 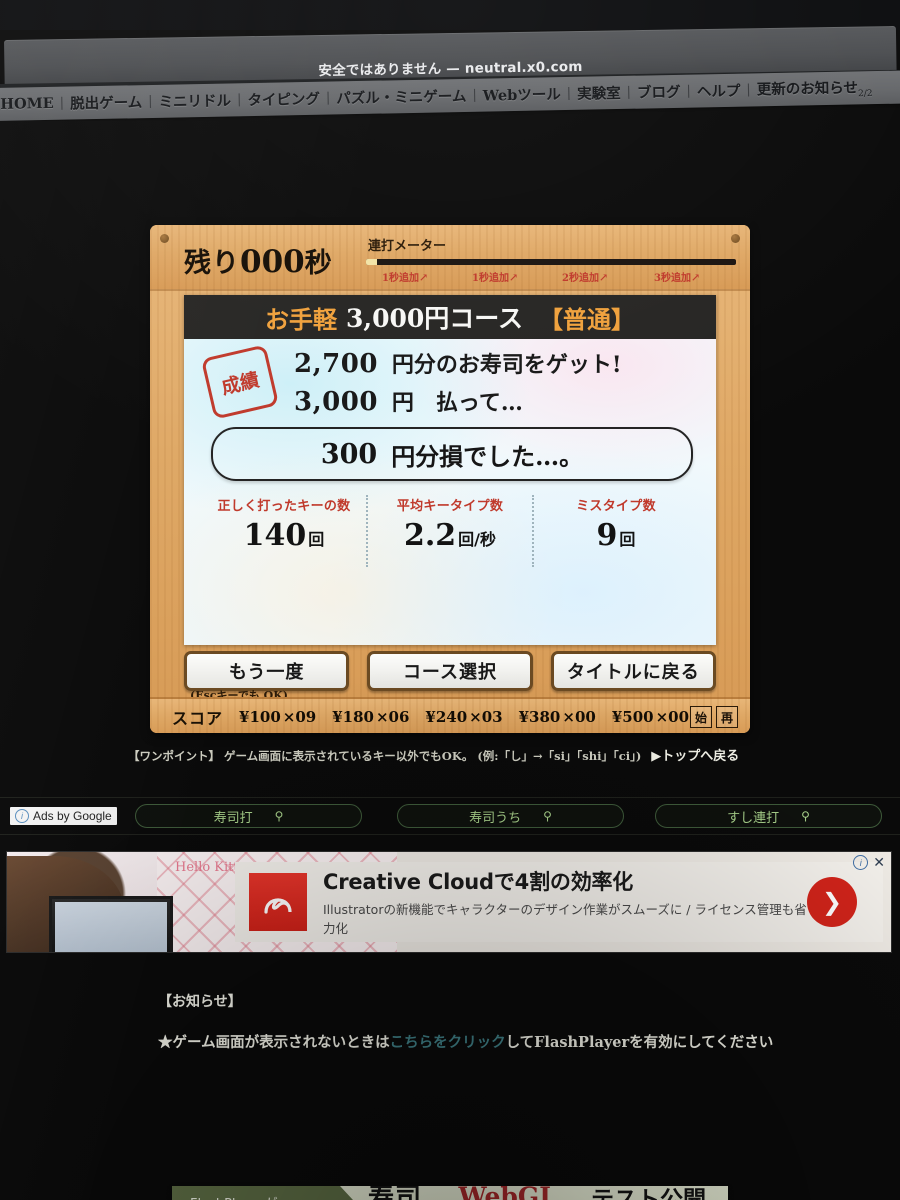 I want to click on course-prefix: お手軽, so click(x=300, y=319).